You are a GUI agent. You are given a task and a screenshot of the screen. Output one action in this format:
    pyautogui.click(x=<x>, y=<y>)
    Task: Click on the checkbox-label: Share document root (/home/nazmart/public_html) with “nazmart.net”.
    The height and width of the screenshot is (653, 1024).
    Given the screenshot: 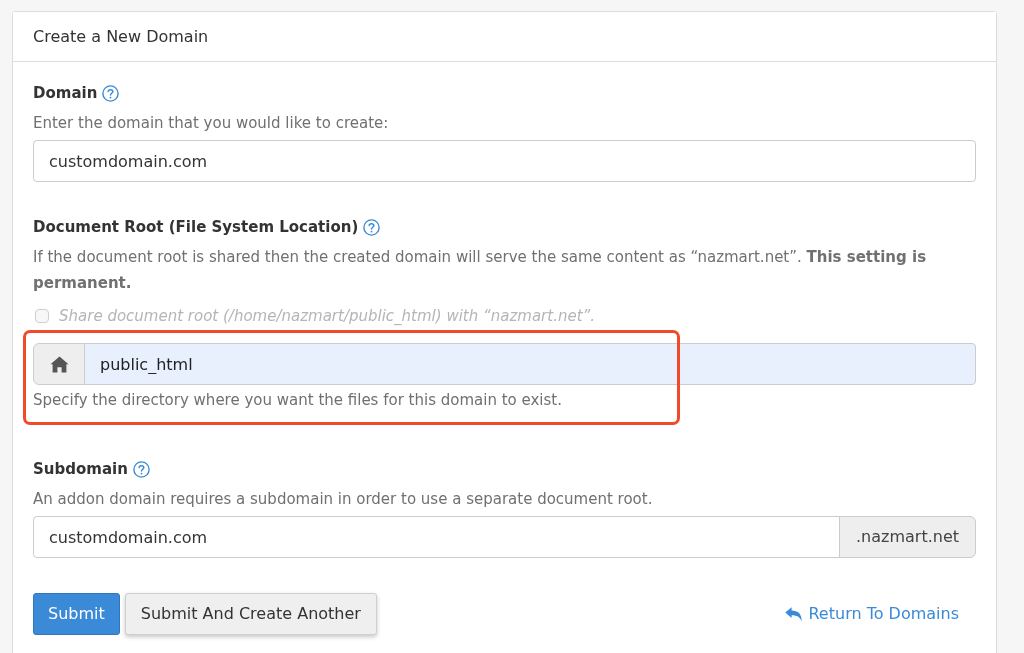 What is the action you would take?
    pyautogui.click(x=327, y=316)
    